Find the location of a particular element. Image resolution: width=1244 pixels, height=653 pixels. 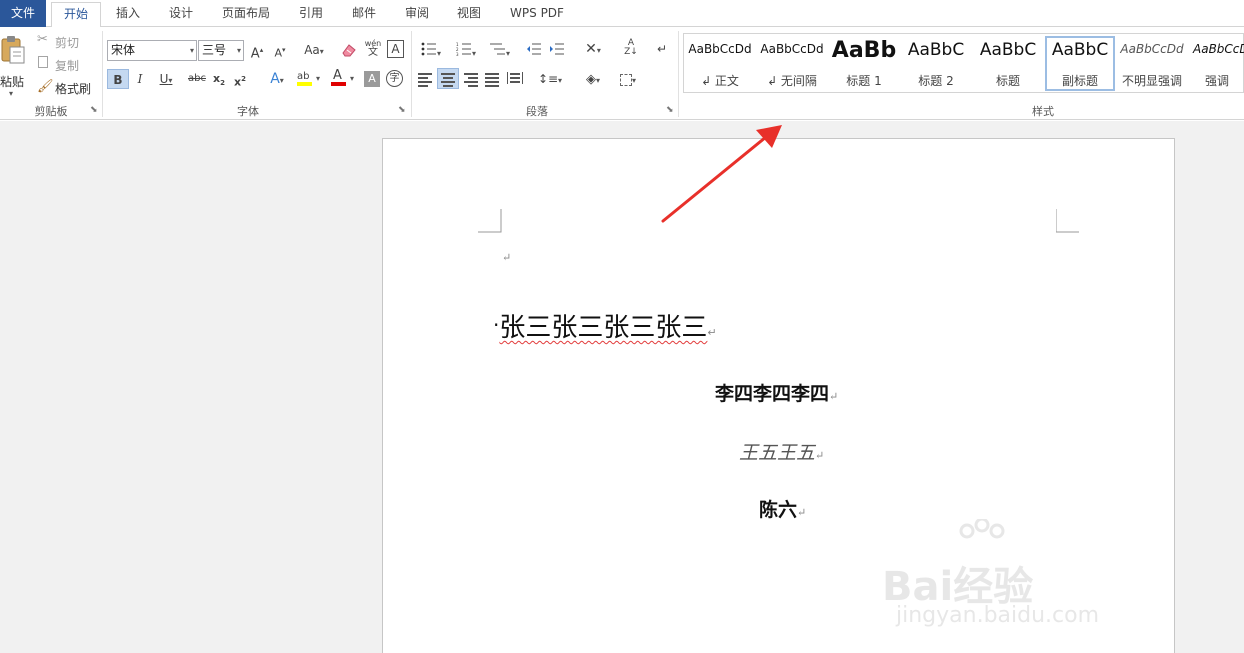

italic-button: I is located at coordinates (140, 79).